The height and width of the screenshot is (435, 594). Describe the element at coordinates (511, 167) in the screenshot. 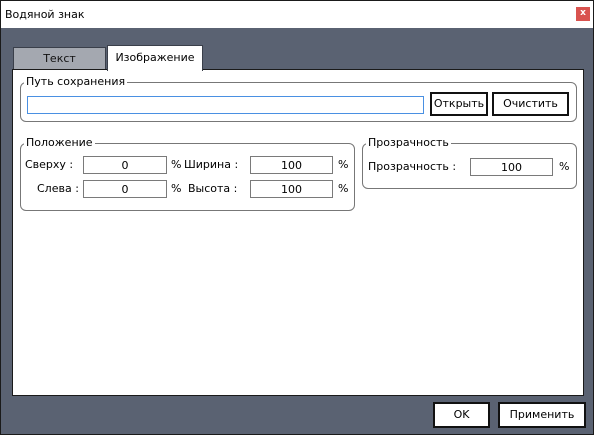

I see `transparency-input: 100` at that location.